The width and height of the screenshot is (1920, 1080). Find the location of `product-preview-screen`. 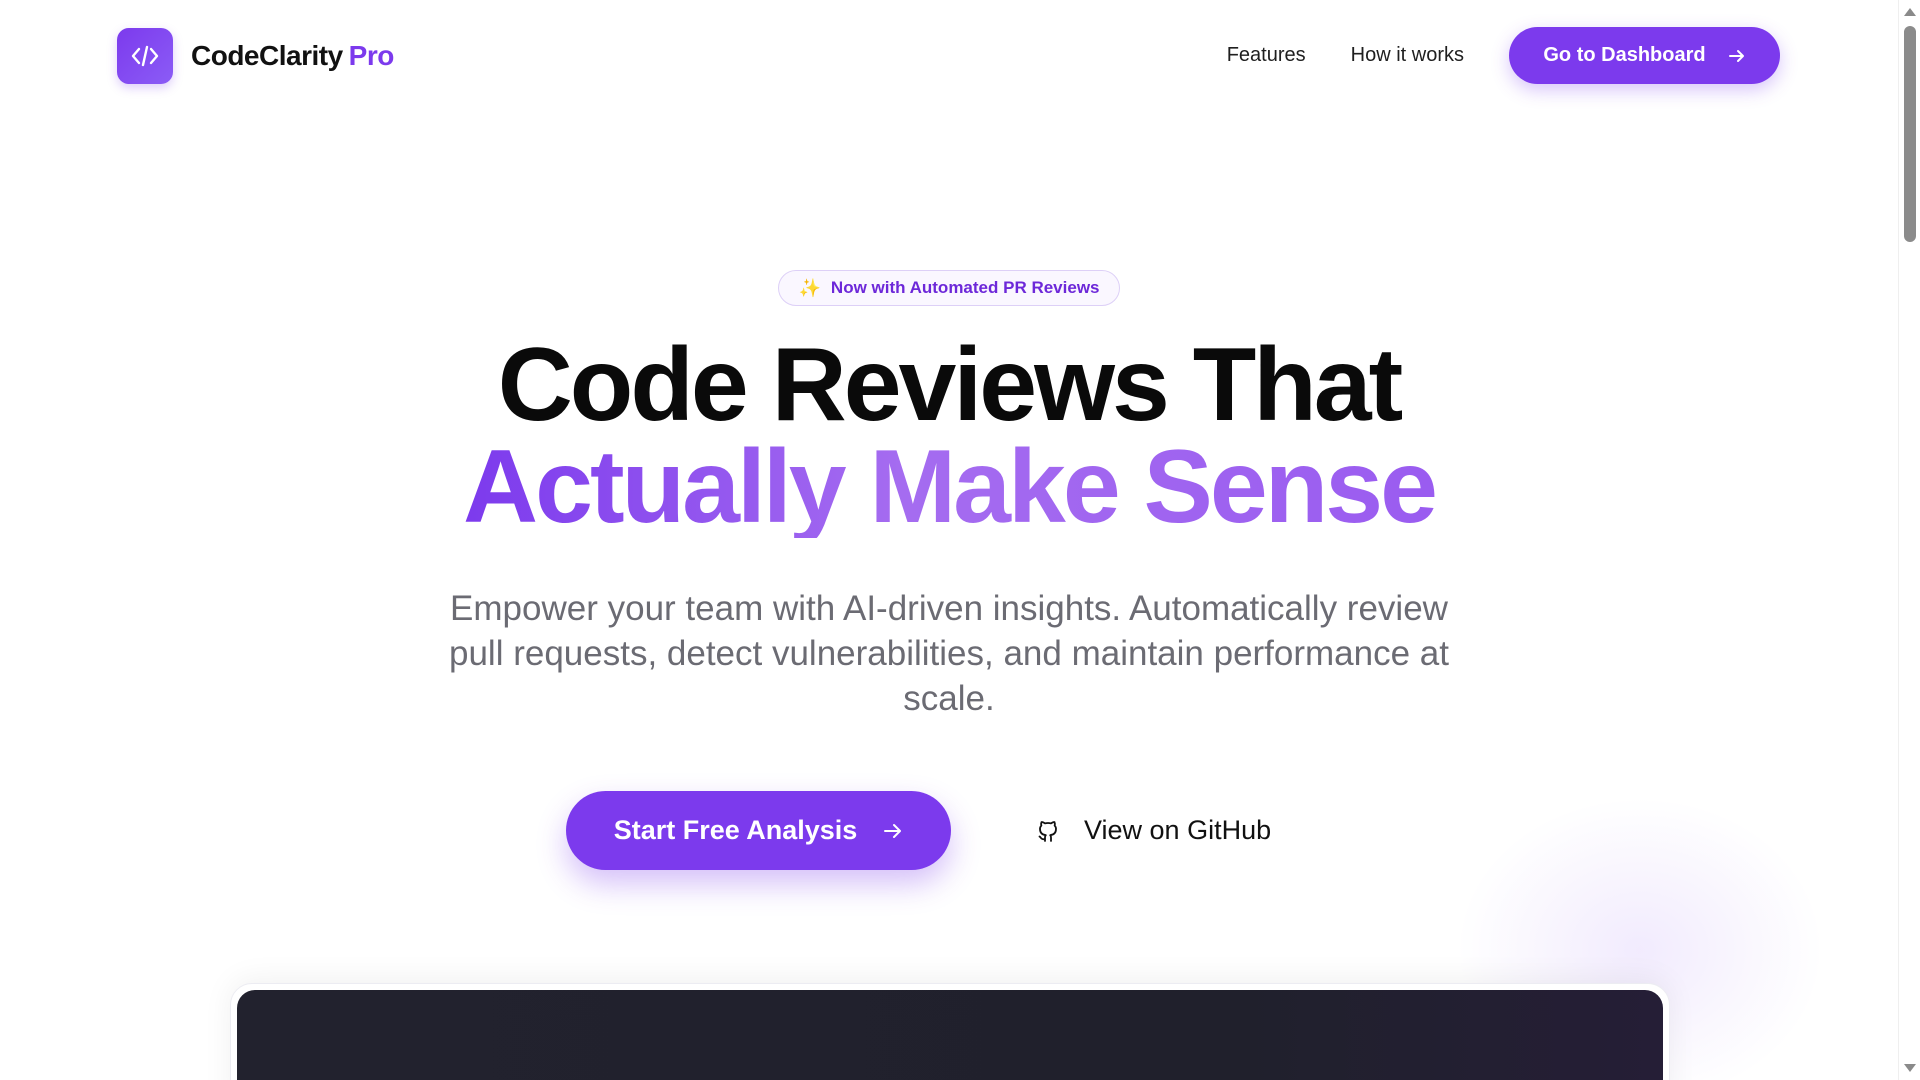

product-preview-screen is located at coordinates (950, 1035).